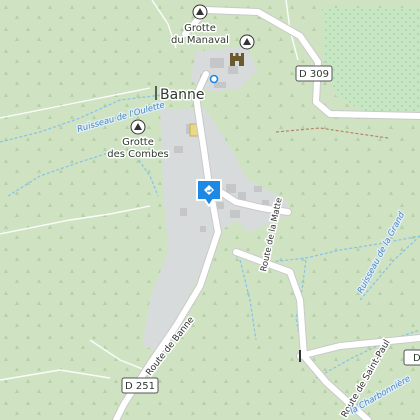 Image resolution: width=420 pixels, height=420 pixels. I want to click on viewpoint-icon, so click(247, 42).